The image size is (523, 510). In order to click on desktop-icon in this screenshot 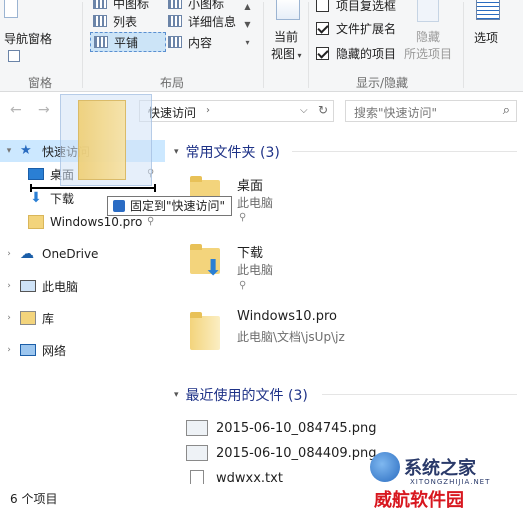, I will do `click(36, 174)`.